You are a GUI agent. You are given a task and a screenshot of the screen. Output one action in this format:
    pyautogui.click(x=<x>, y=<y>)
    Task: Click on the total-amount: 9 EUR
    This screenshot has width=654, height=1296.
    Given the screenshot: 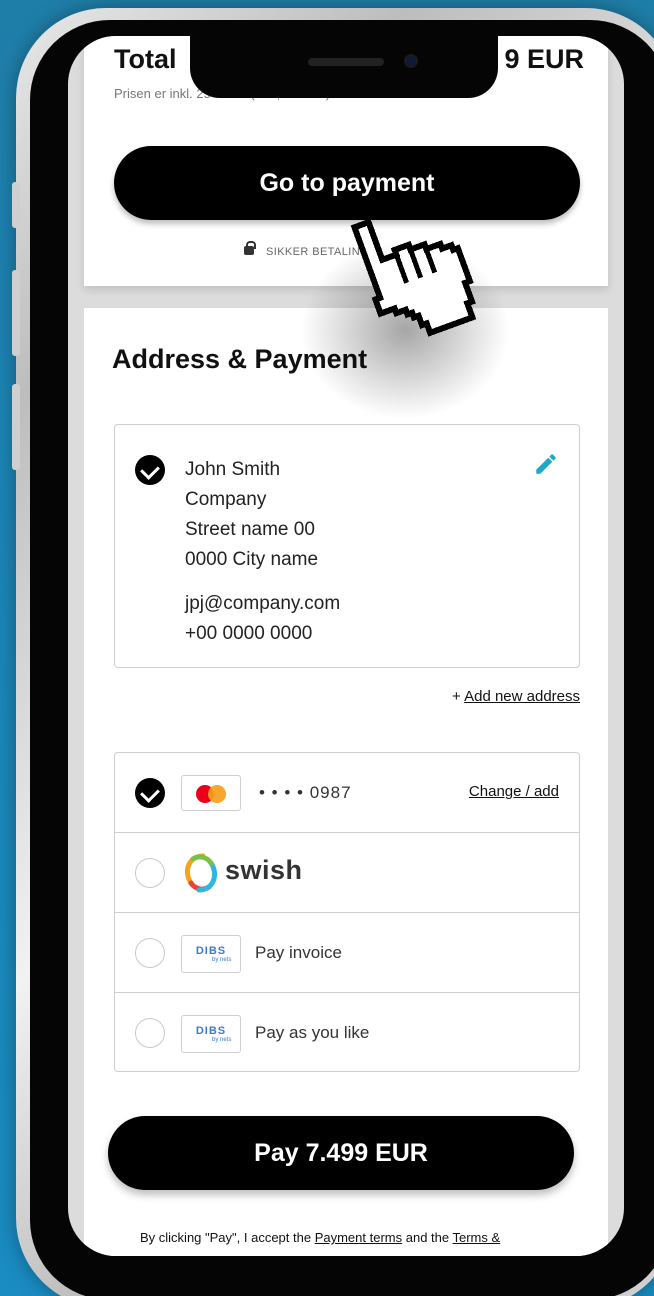 What is the action you would take?
    pyautogui.click(x=544, y=59)
    